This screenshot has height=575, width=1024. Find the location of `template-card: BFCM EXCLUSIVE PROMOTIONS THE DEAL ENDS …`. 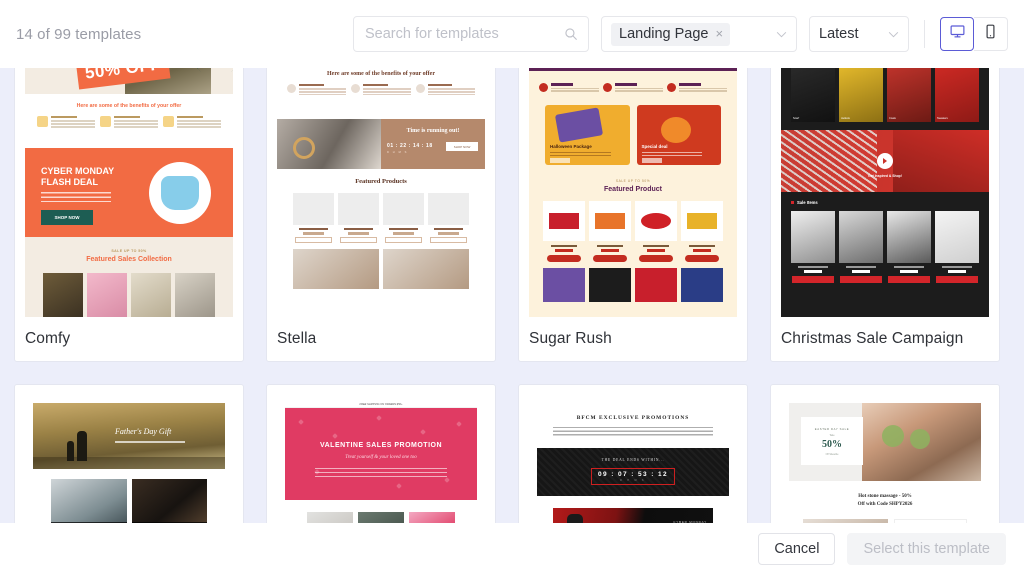

template-card: BFCM EXCLUSIVE PROMOTIONS THE DEAL ENDS … is located at coordinates (633, 453).